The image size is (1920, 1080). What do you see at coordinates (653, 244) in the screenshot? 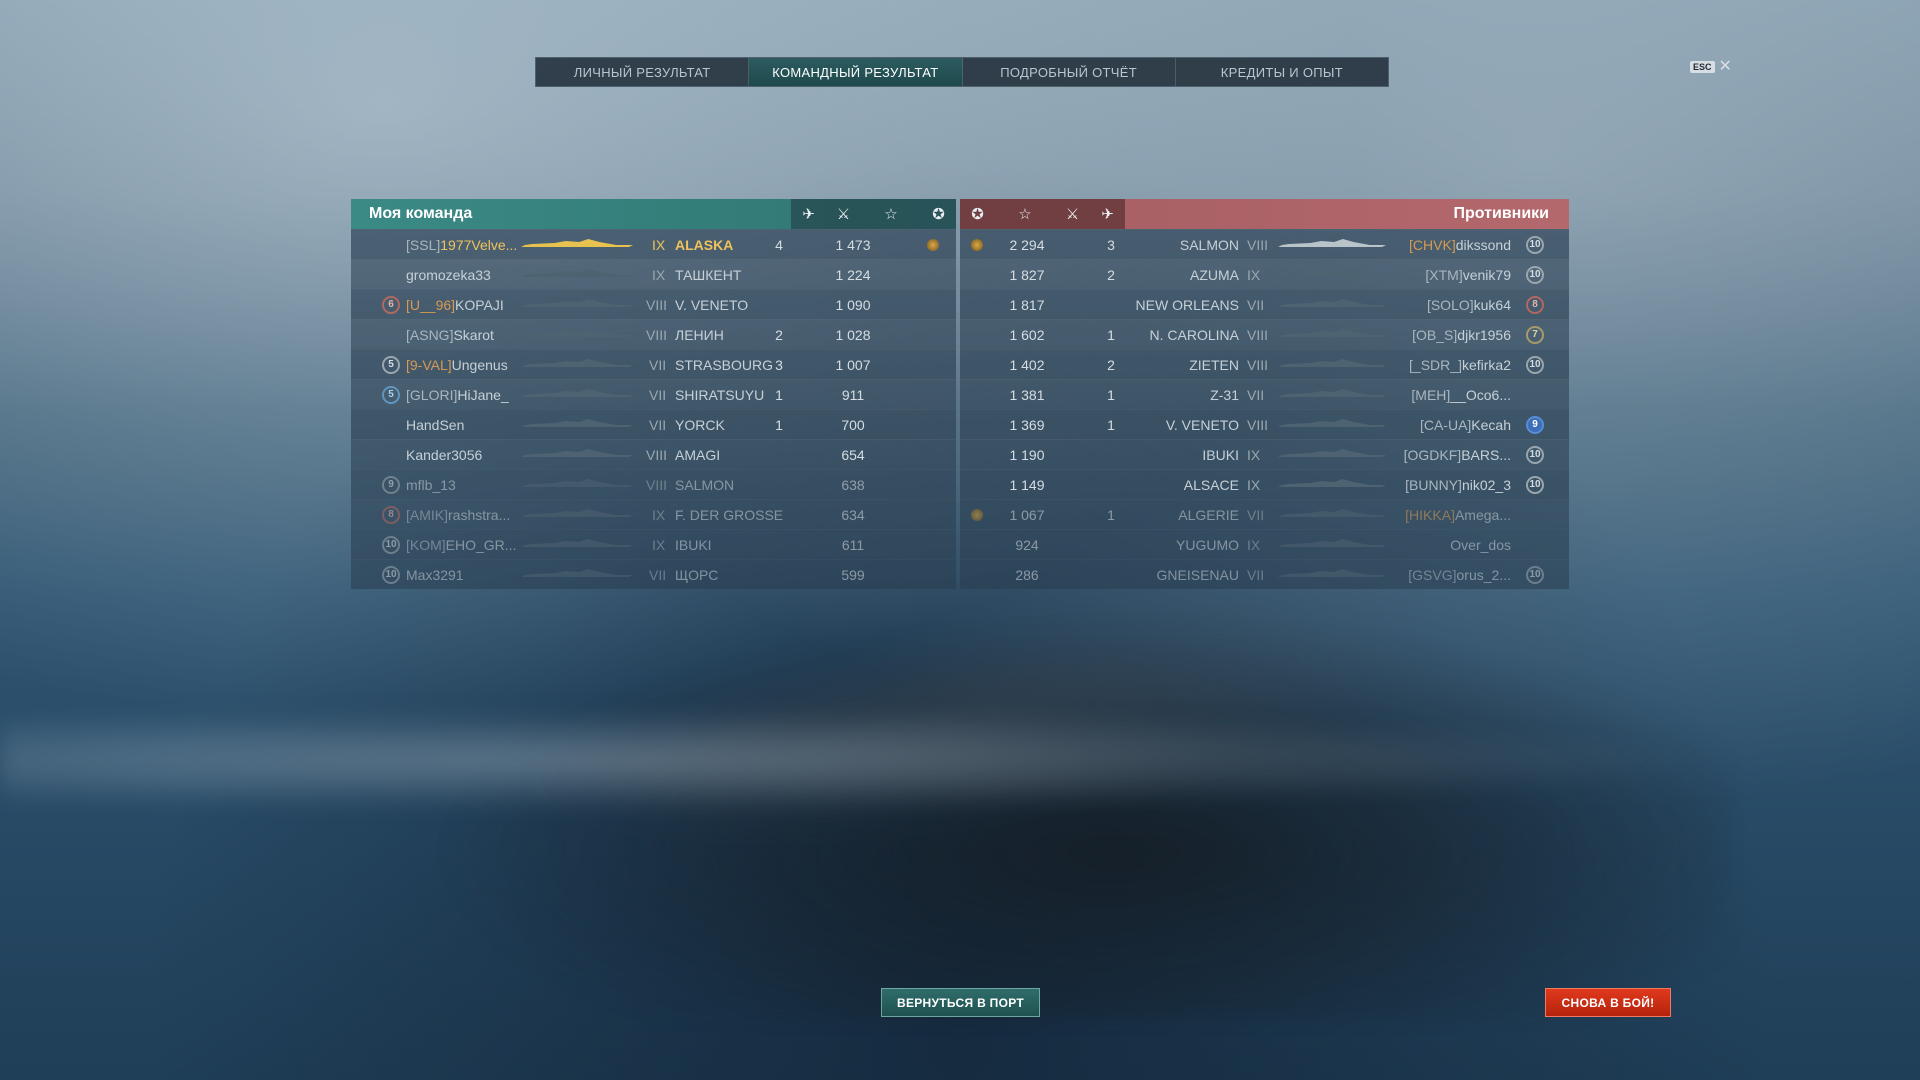
I see `table-row: [SSL]1977Velve... IX ALASKA 4 1 473` at bounding box center [653, 244].